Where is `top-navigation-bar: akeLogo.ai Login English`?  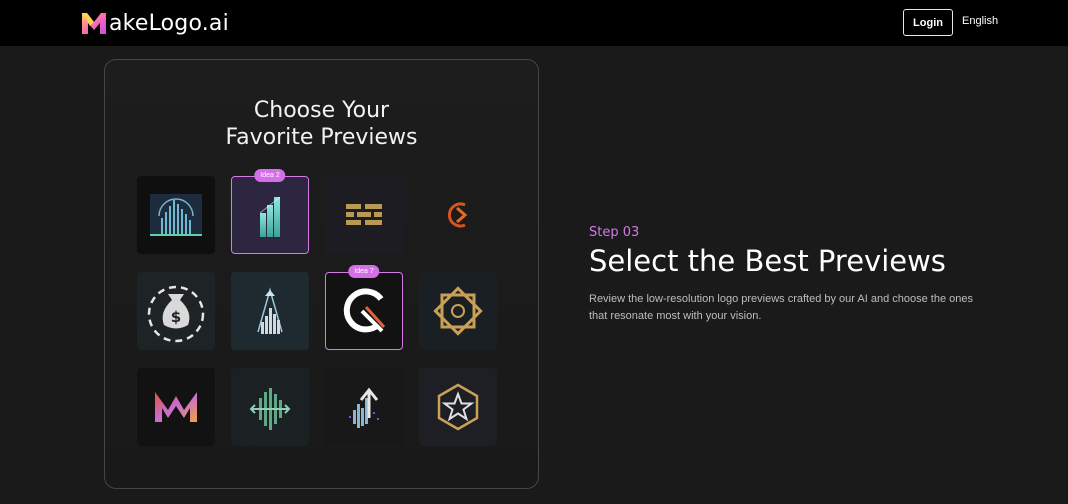 top-navigation-bar: akeLogo.ai Login English is located at coordinates (534, 23).